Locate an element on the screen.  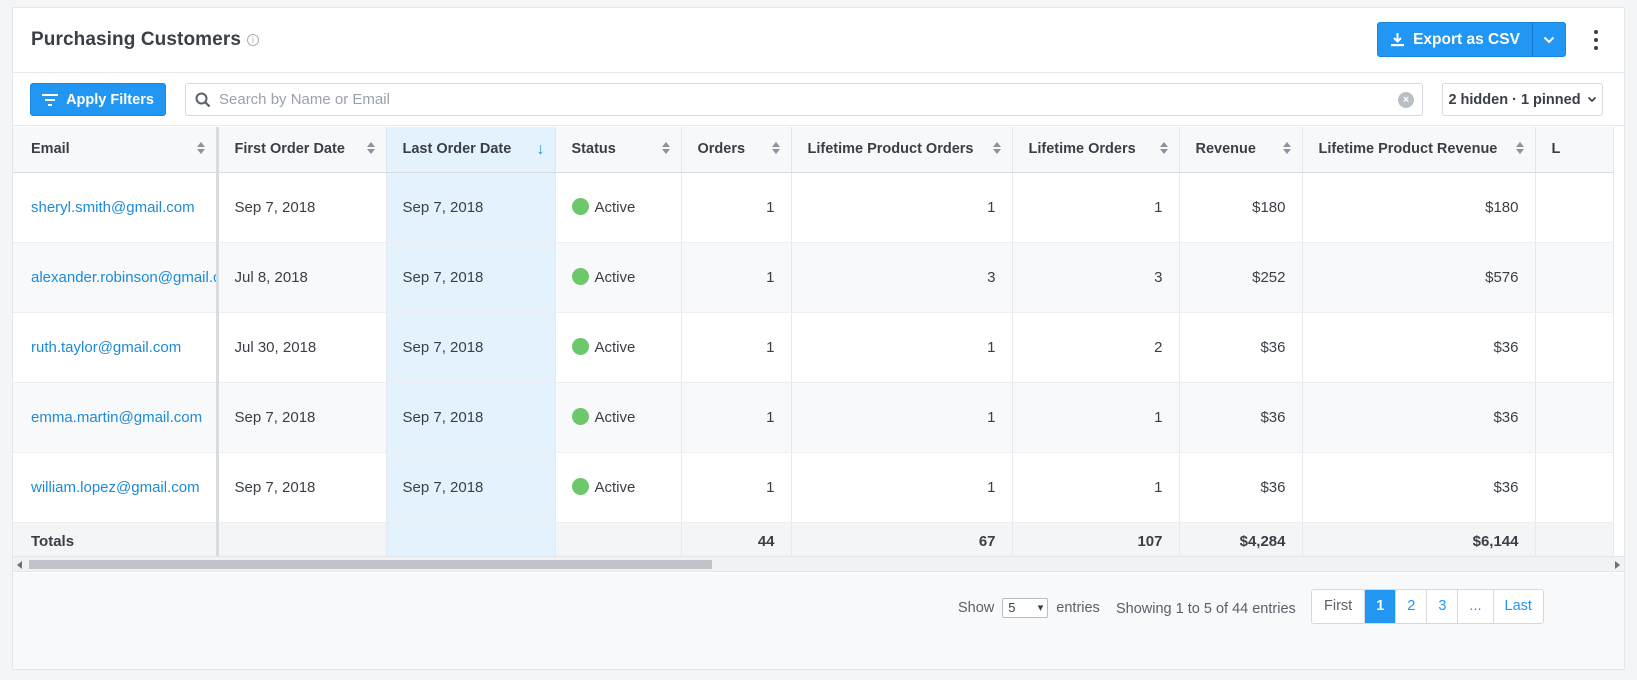
page-button-2: 2 is located at coordinates (1412, 606).